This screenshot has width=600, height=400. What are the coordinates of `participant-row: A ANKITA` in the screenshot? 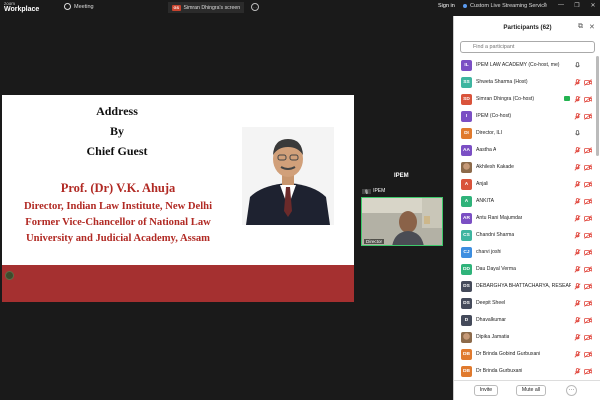 It's located at (527, 201).